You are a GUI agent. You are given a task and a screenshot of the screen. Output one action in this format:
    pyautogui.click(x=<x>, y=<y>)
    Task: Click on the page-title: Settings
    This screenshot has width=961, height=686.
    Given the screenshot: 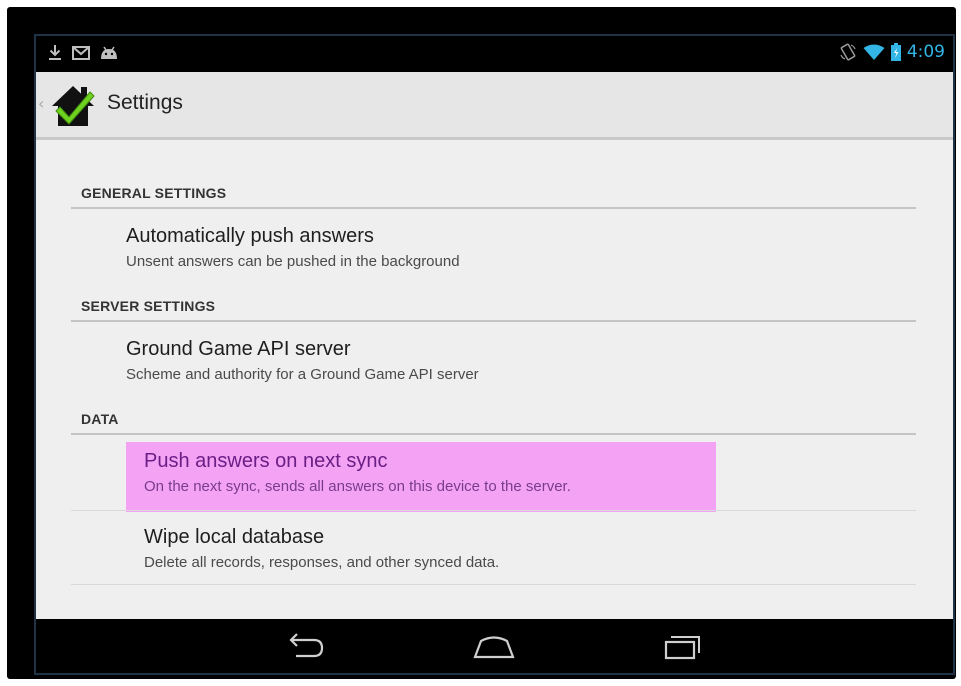 What is the action you would take?
    pyautogui.click(x=145, y=102)
    